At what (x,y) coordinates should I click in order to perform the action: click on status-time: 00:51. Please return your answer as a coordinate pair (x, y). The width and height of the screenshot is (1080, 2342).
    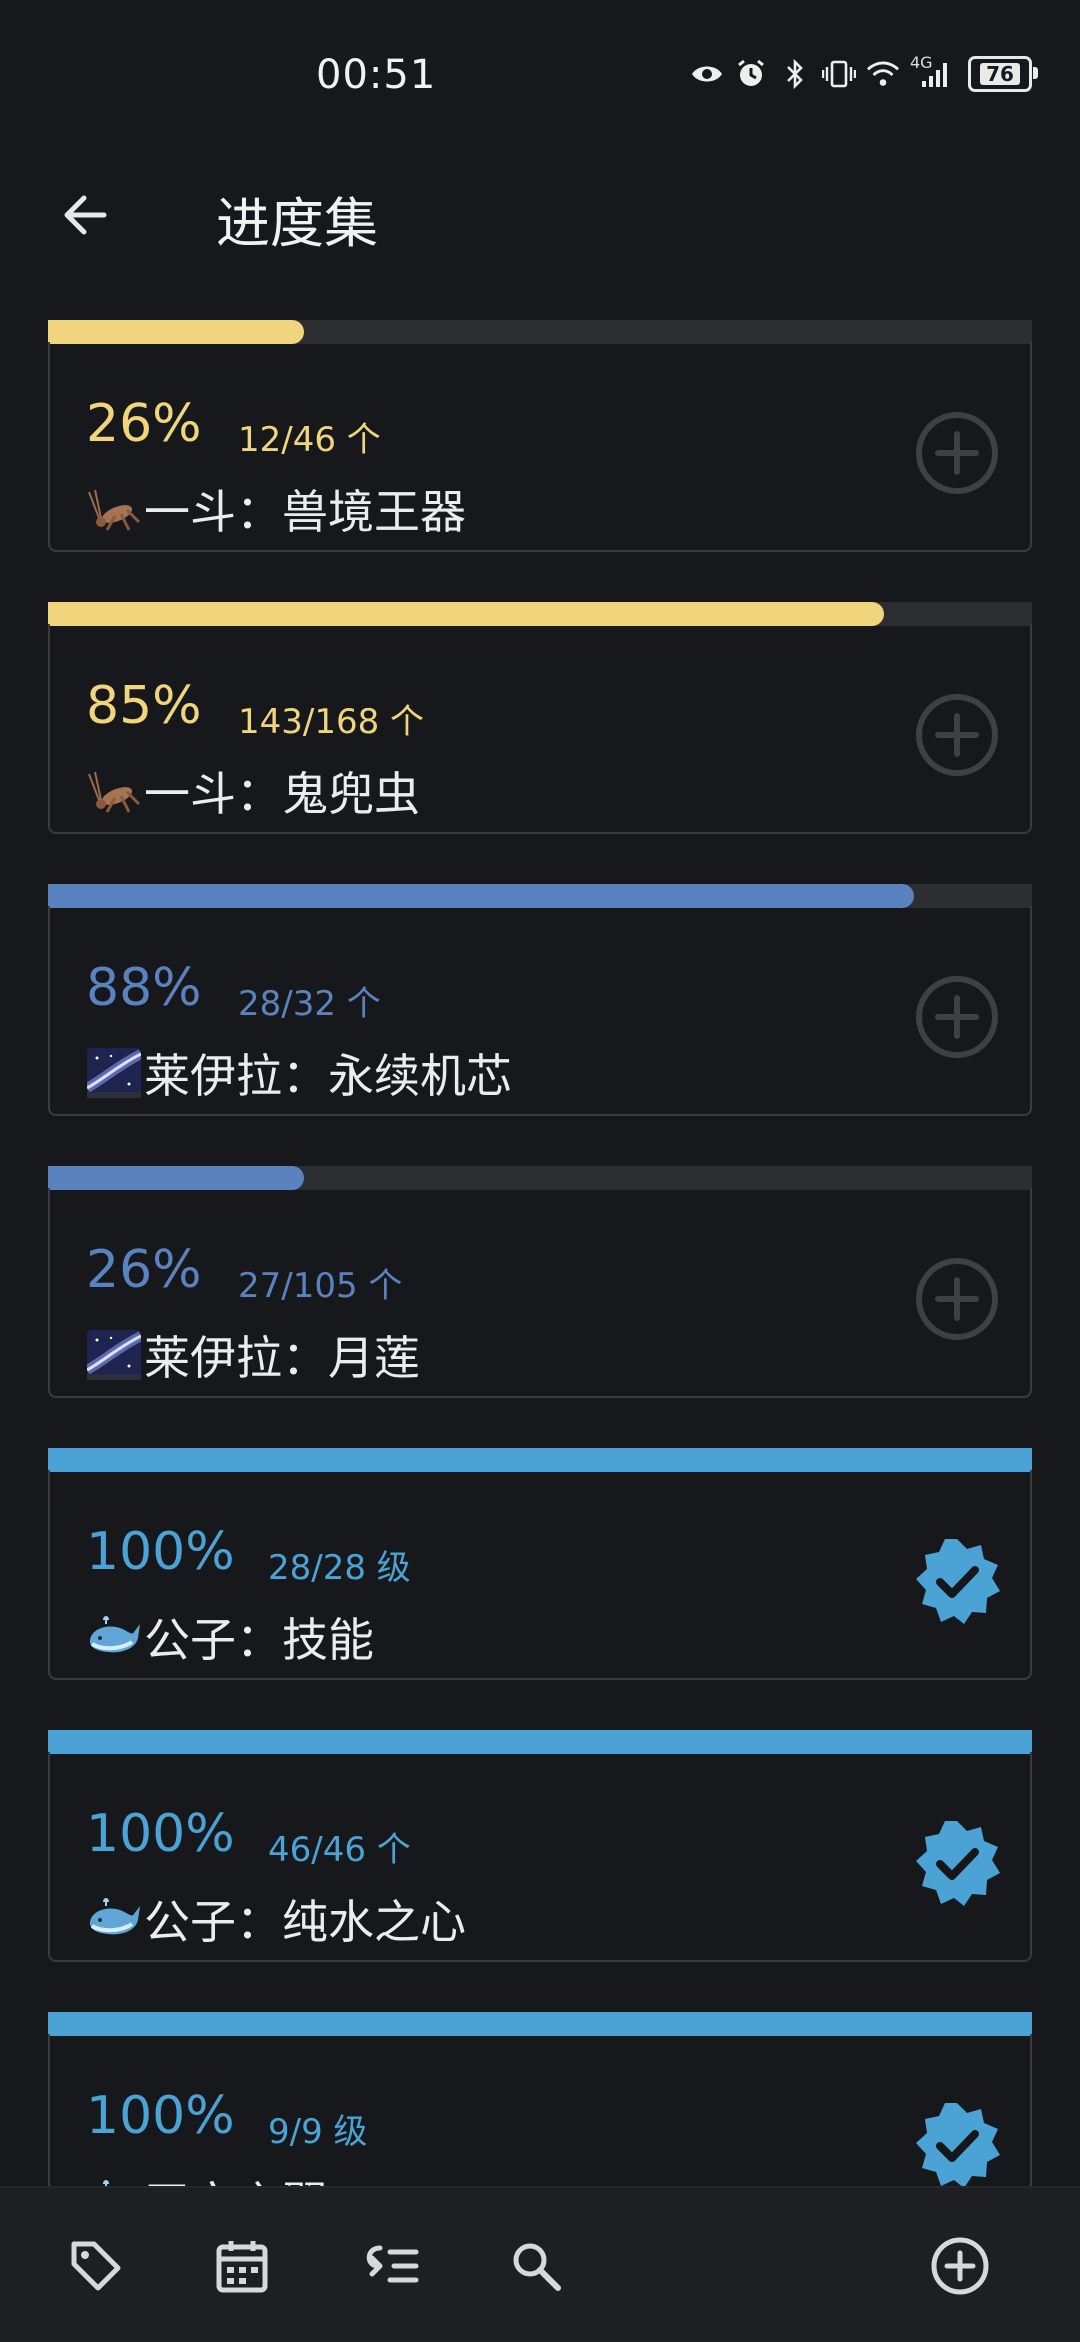
    Looking at the image, I should click on (376, 75).